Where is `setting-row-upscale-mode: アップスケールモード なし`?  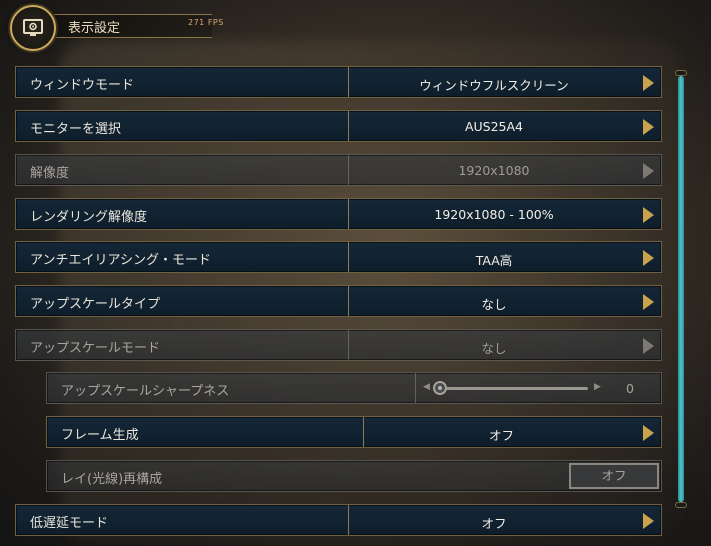
setting-row-upscale-mode: アップスケールモード なし is located at coordinates (338, 345).